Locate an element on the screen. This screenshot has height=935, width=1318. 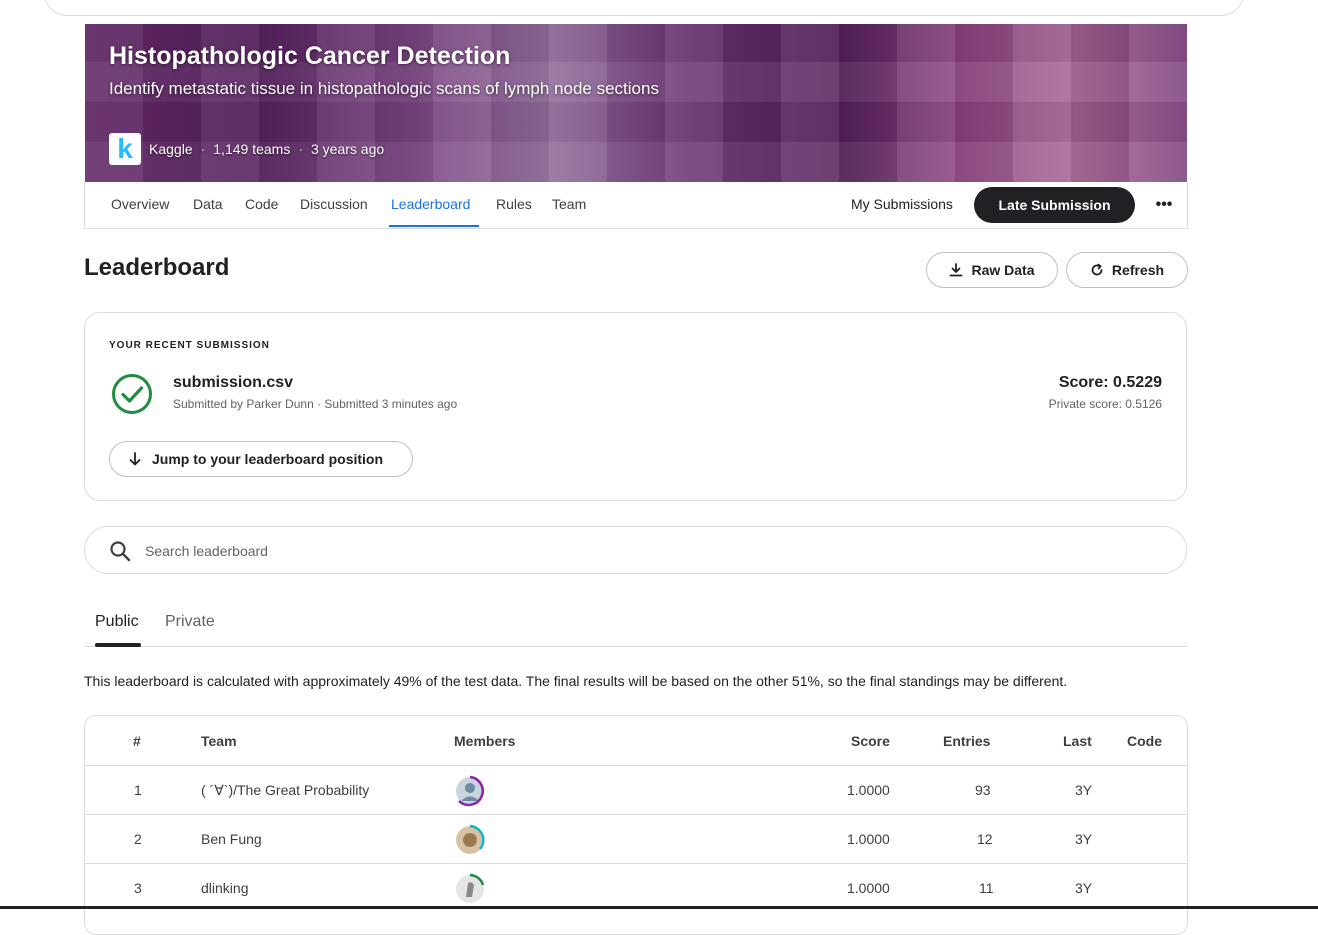
tab-leaderboard: Leaderboard is located at coordinates (430, 204).